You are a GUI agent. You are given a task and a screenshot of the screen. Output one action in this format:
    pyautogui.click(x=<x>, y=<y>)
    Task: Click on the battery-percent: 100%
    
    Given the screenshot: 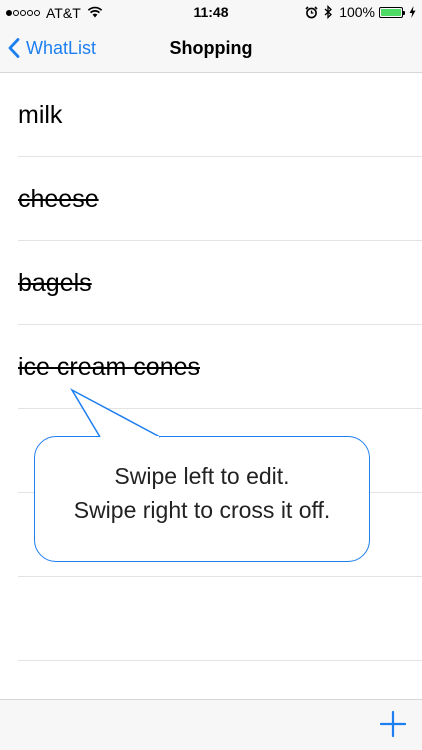 What is the action you would take?
    pyautogui.click(x=357, y=12)
    